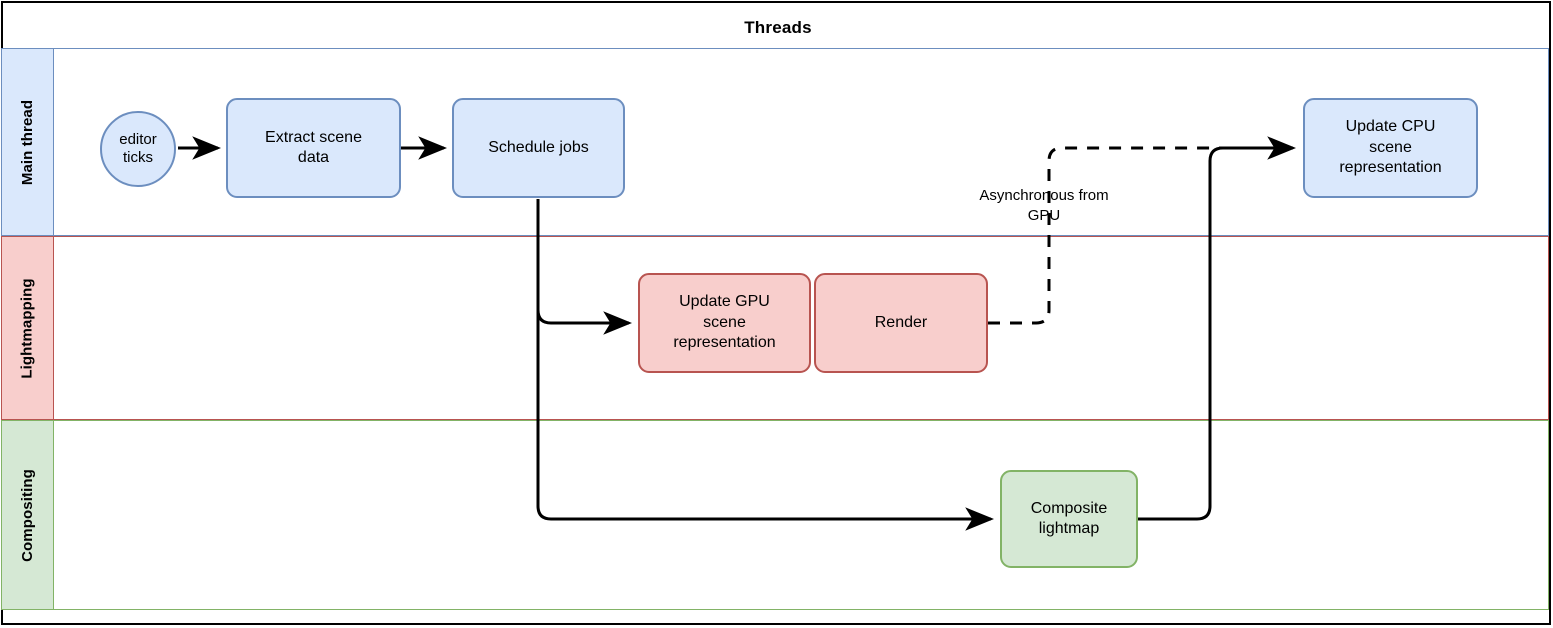  I want to click on node-update-gpu-scene-representation: Update GPU scene representation, so click(724, 323).